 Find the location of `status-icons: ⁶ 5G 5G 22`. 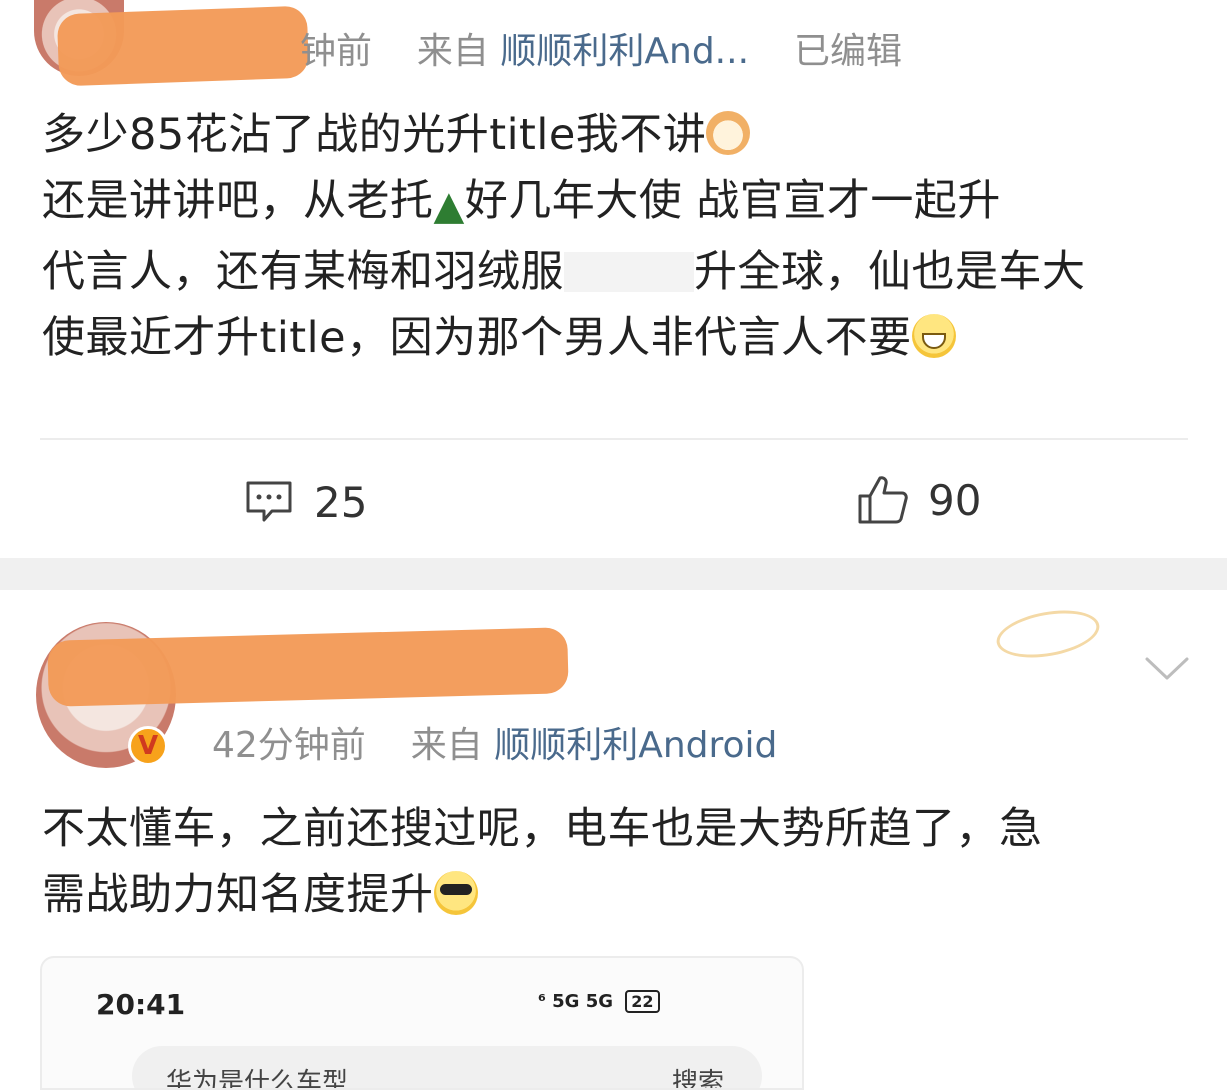

status-icons: ⁶ 5G 5G 22 is located at coordinates (599, 1001).